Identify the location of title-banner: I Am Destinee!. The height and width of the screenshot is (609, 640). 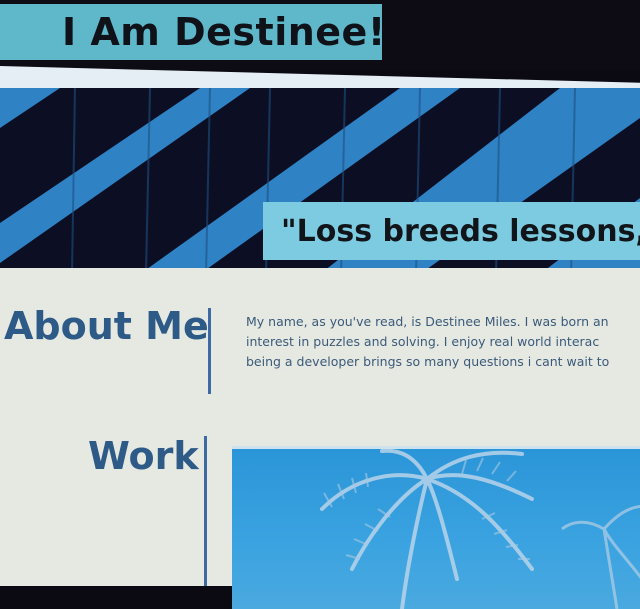
(192, 32).